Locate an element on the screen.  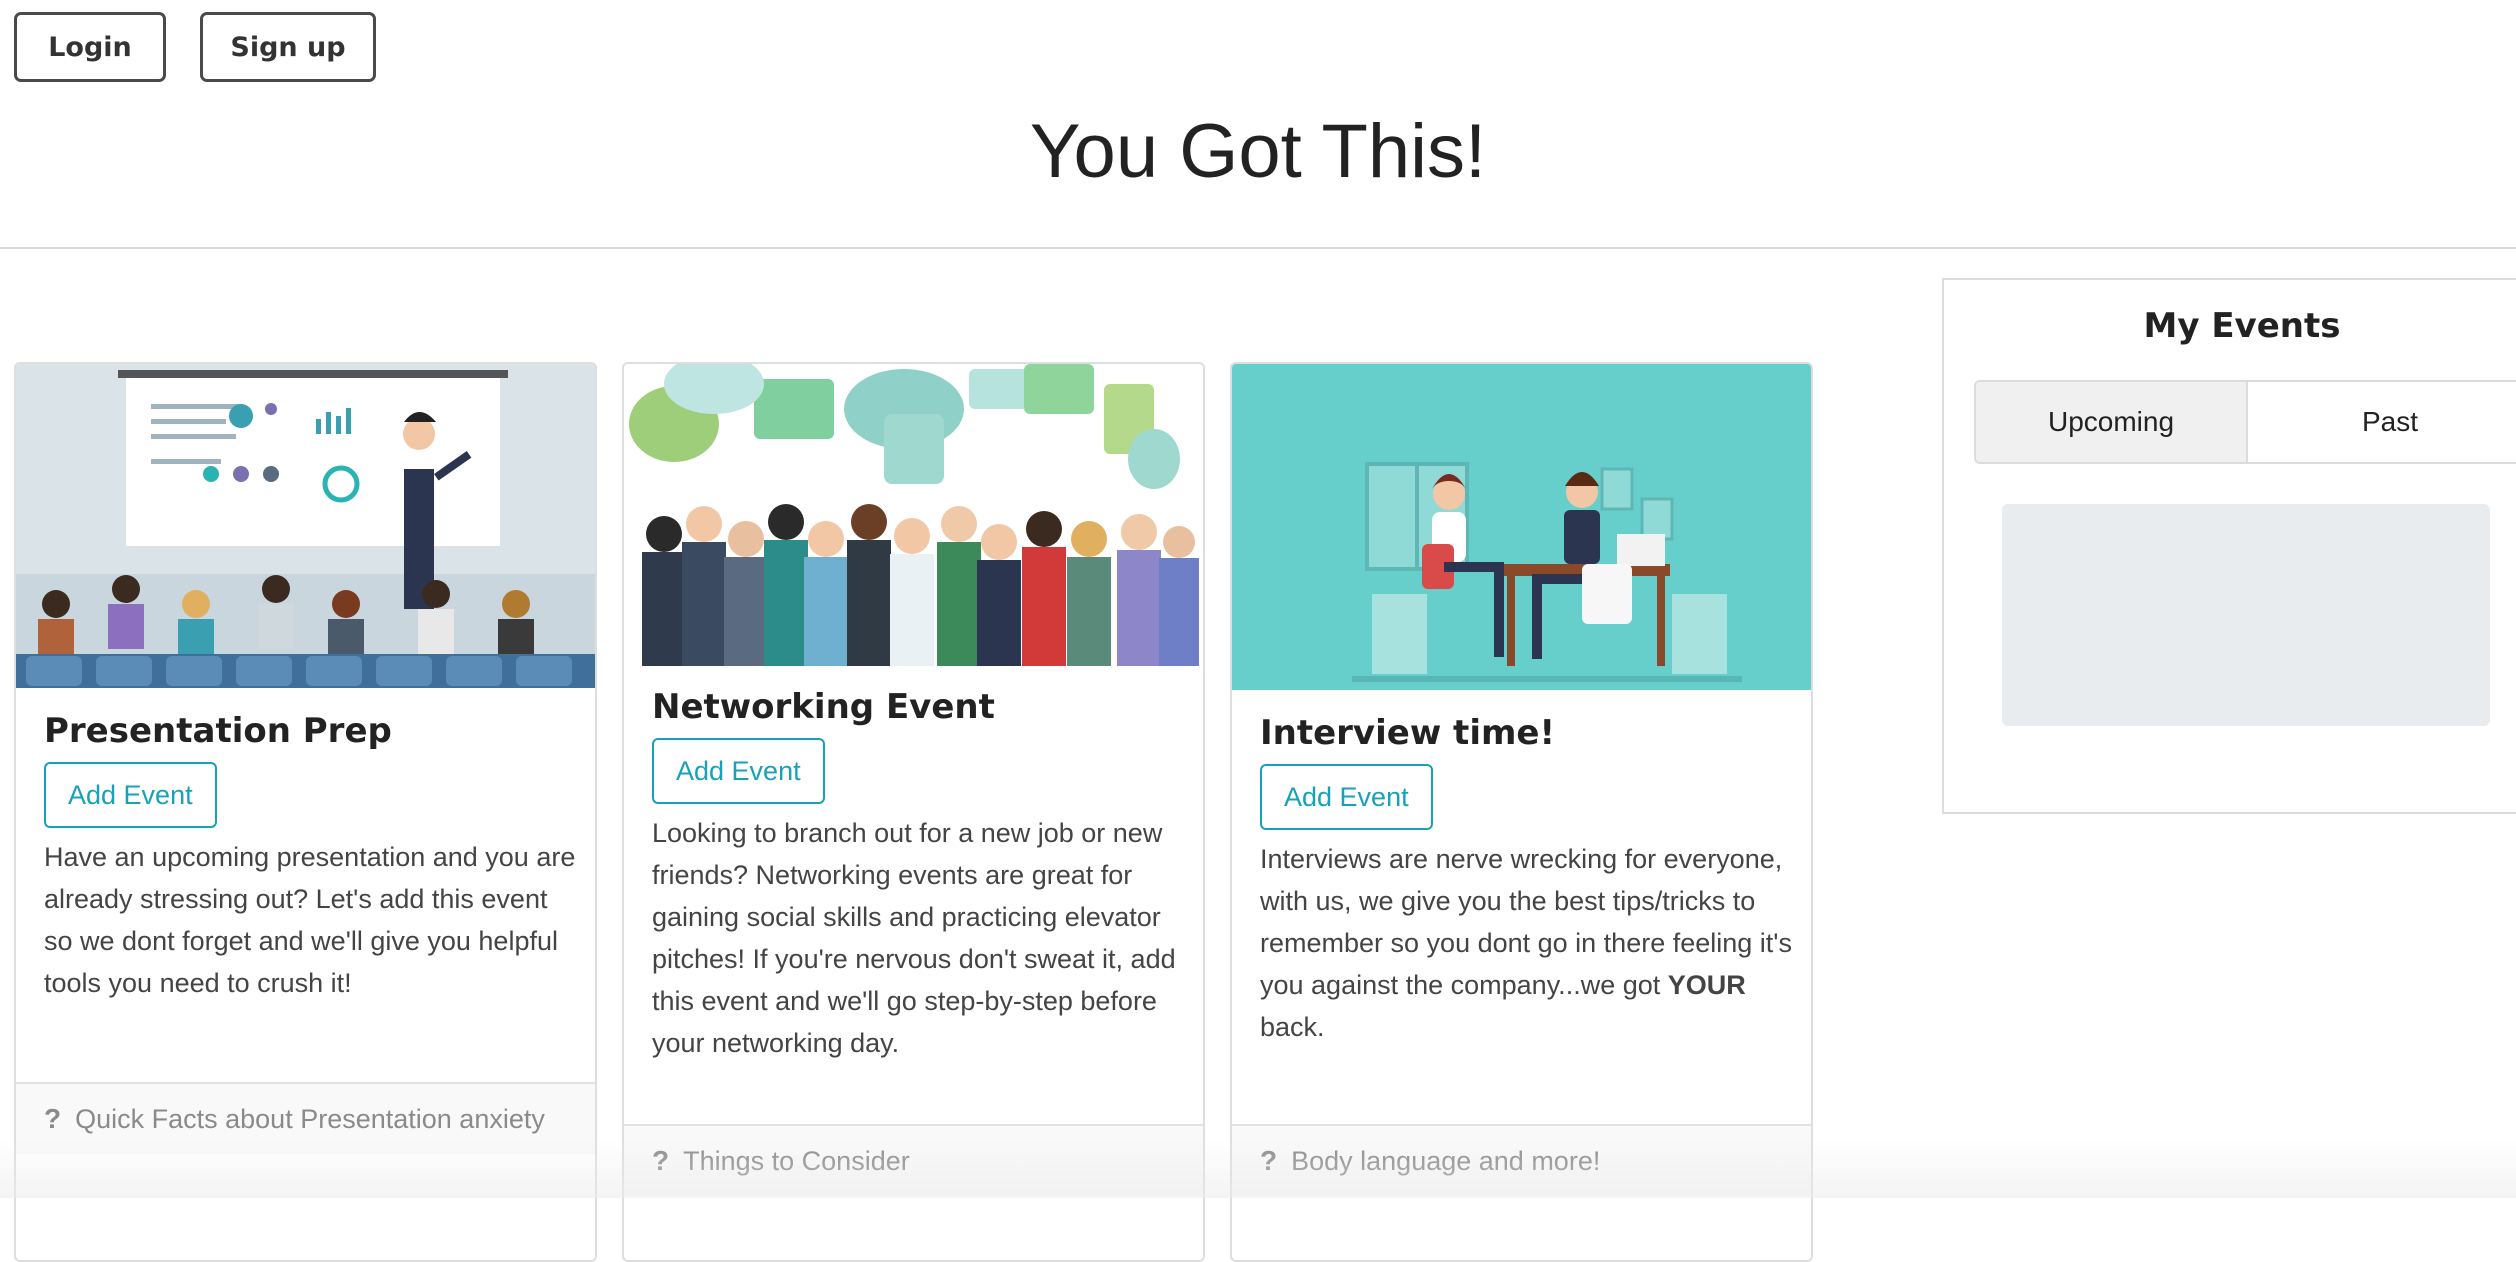
events-placeholder is located at coordinates (2246, 615).